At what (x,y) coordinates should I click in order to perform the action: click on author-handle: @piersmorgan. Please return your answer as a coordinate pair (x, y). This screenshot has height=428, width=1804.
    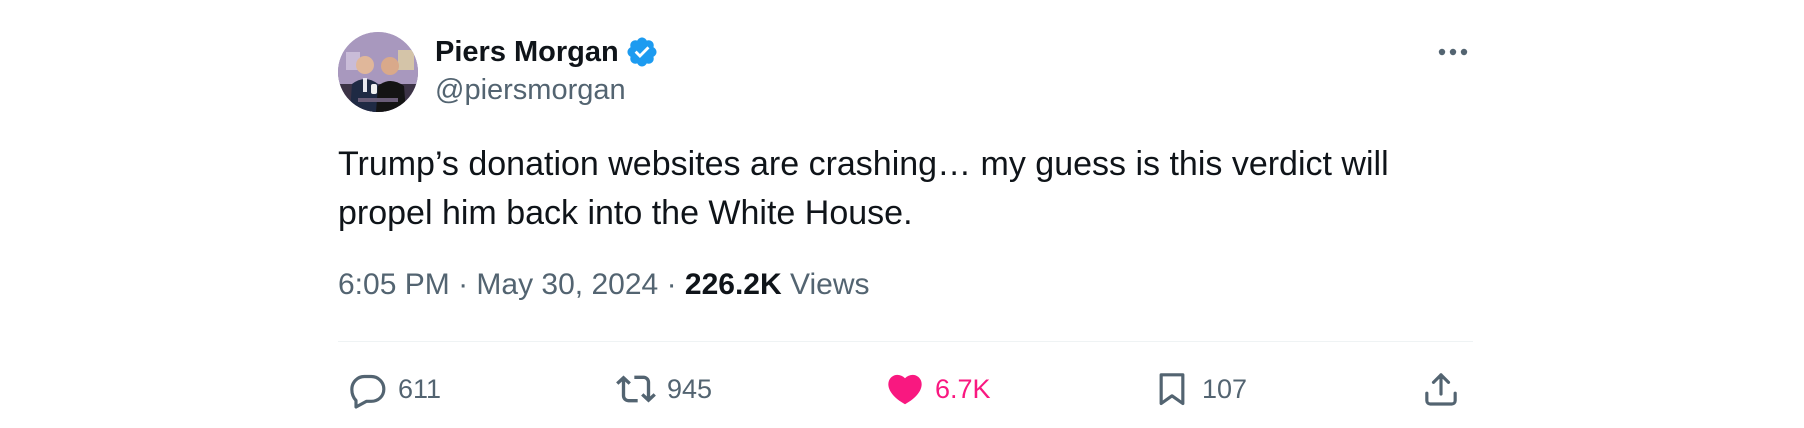
    Looking at the image, I should click on (530, 90).